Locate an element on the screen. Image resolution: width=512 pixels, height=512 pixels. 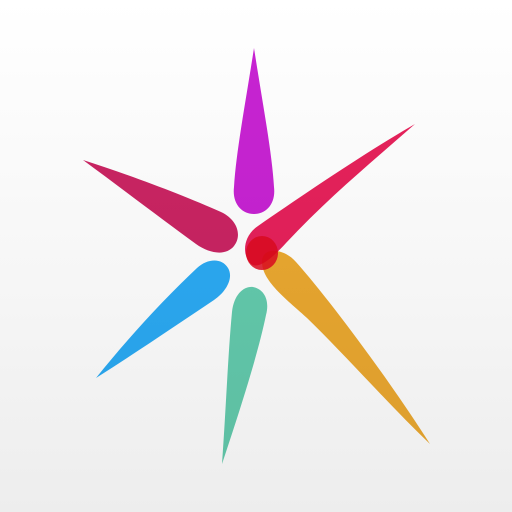
star-ray-teal is located at coordinates (245, 375).